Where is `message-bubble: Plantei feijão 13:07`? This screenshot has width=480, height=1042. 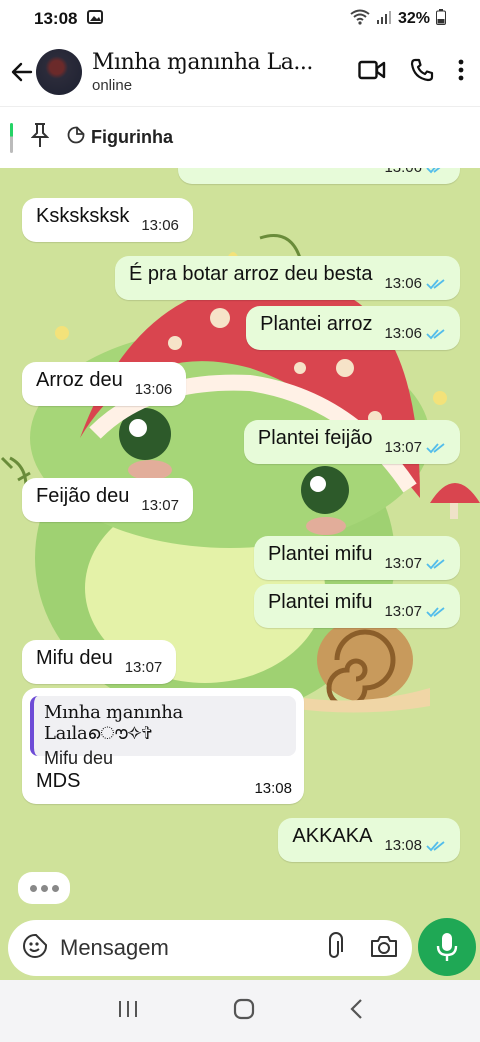 message-bubble: Plantei feijão 13:07 is located at coordinates (351, 442).